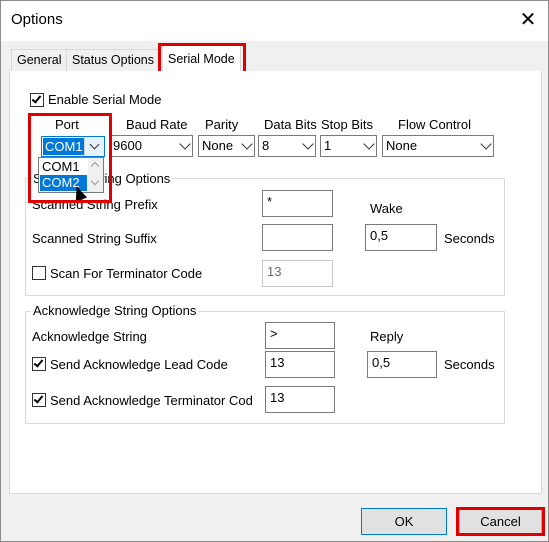 This screenshot has width=549, height=542. What do you see at coordinates (151, 146) in the screenshot?
I see `baud-rate-select: 9600` at bounding box center [151, 146].